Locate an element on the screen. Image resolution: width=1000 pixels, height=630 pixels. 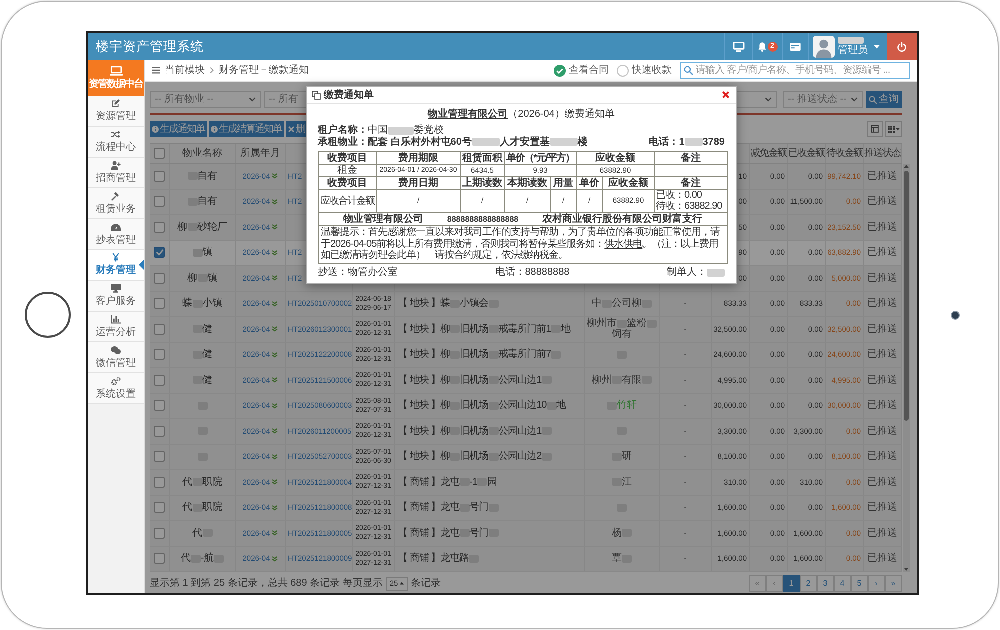
column-header: 租赁面积 is located at coordinates (482, 158).